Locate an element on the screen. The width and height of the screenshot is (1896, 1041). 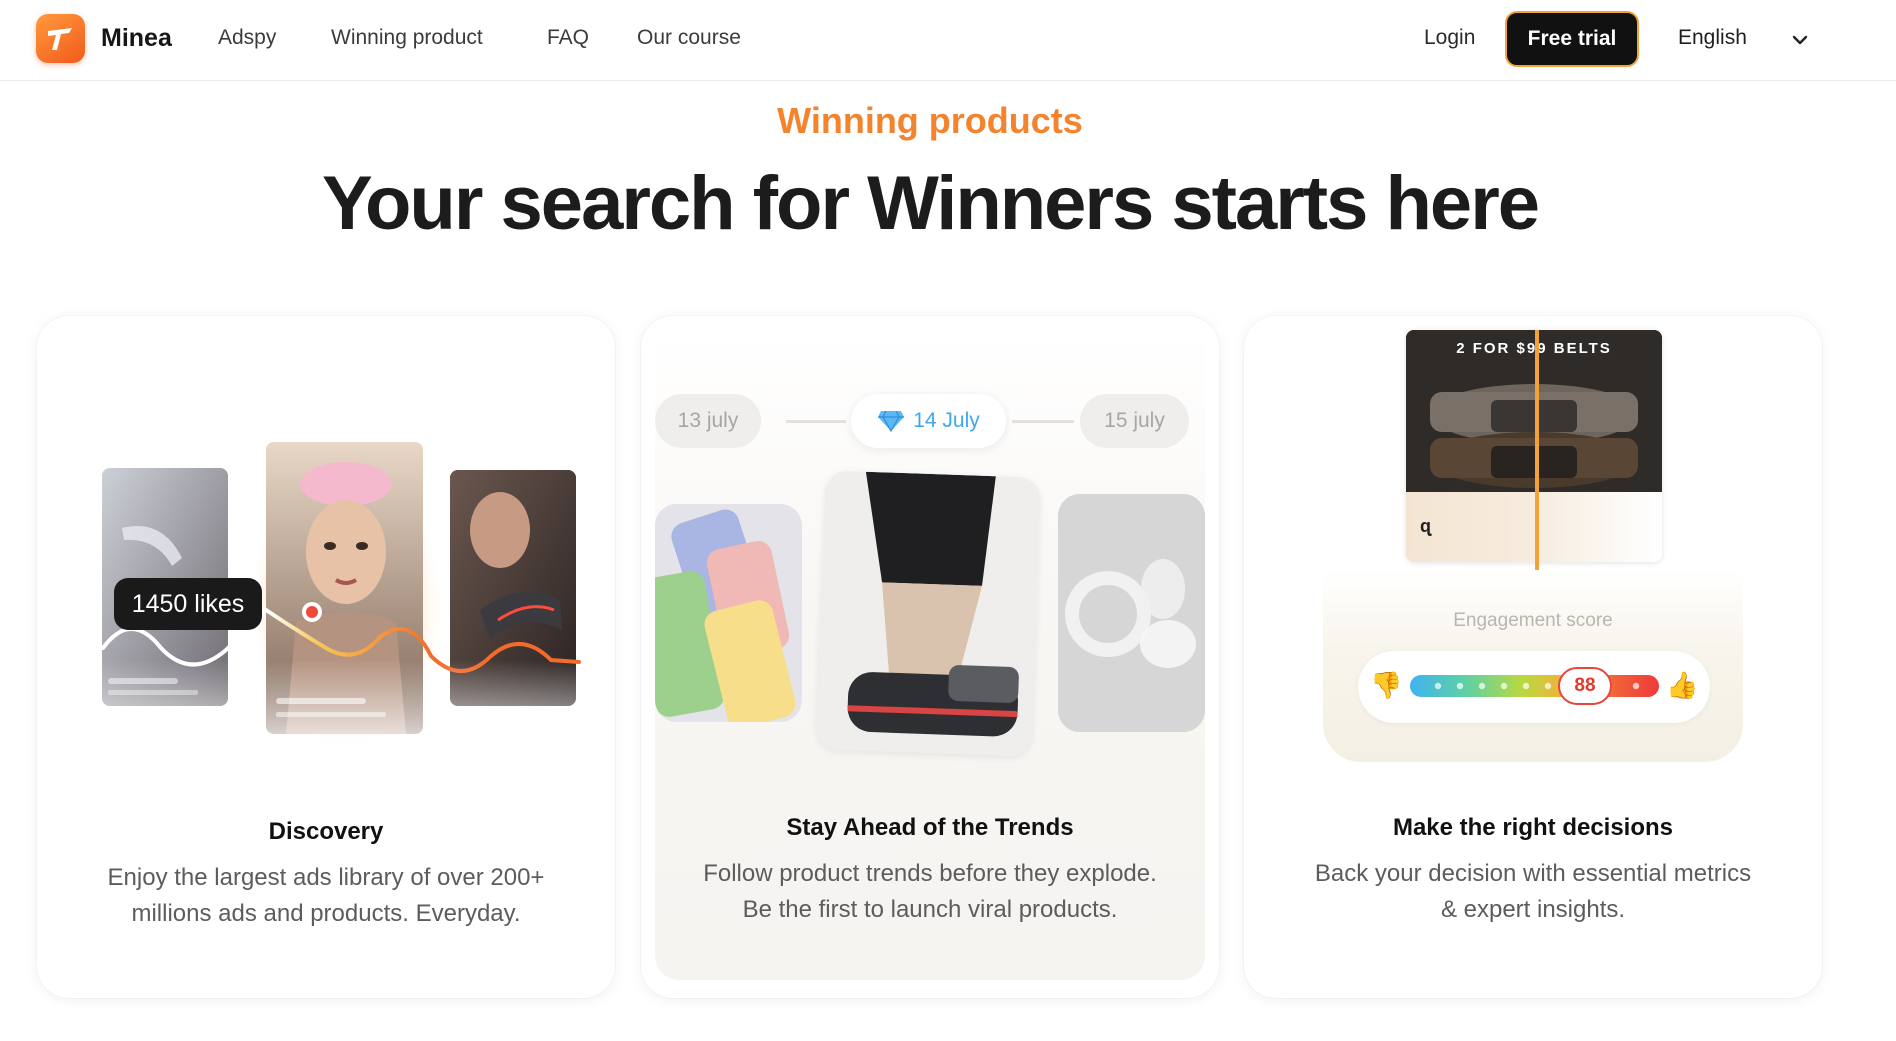
nav-link-our-course: Our course is located at coordinates (689, 38).